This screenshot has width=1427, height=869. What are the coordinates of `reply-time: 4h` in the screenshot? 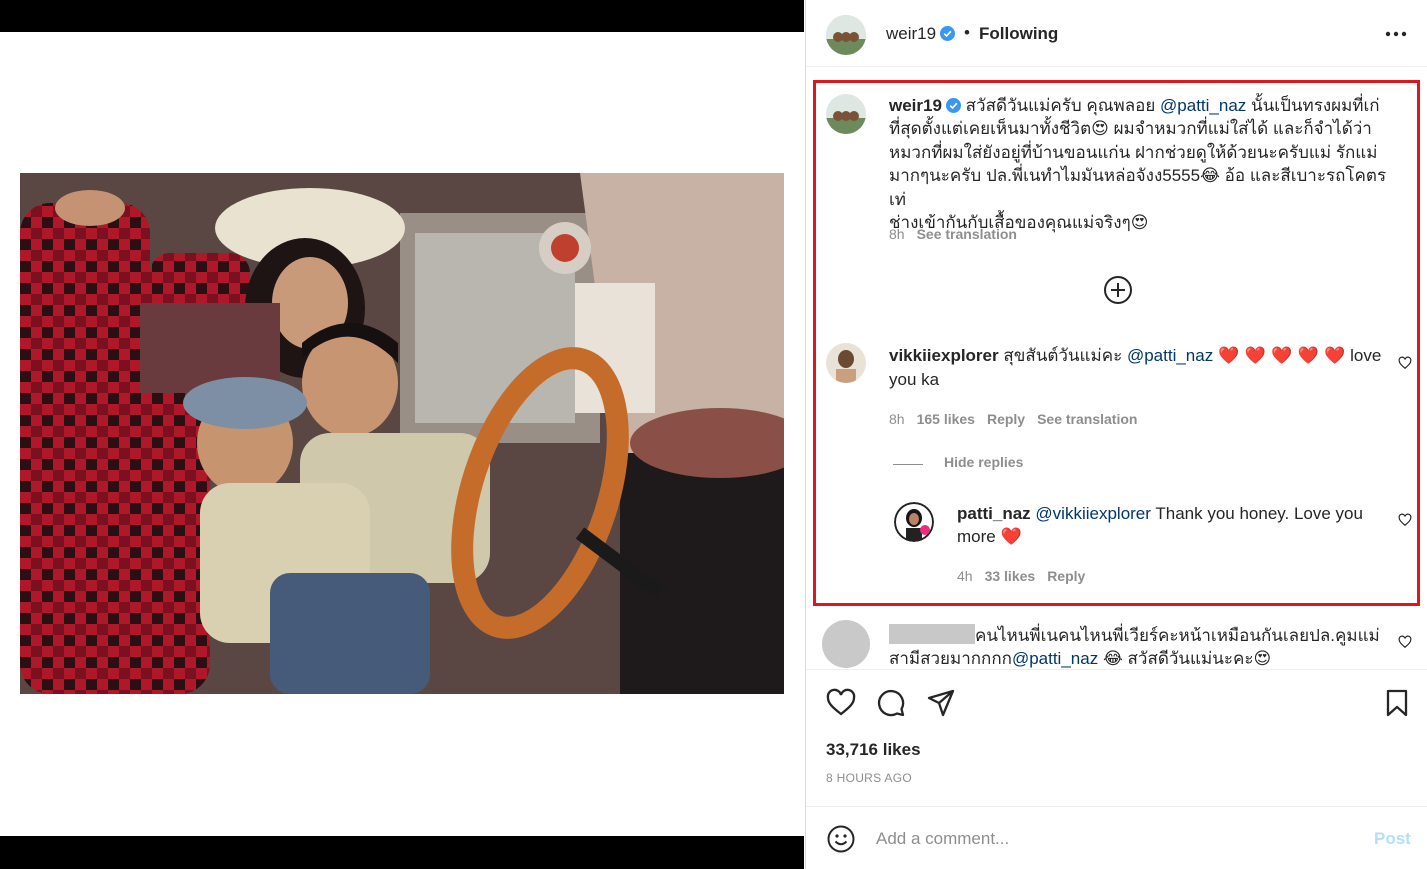 It's located at (965, 576).